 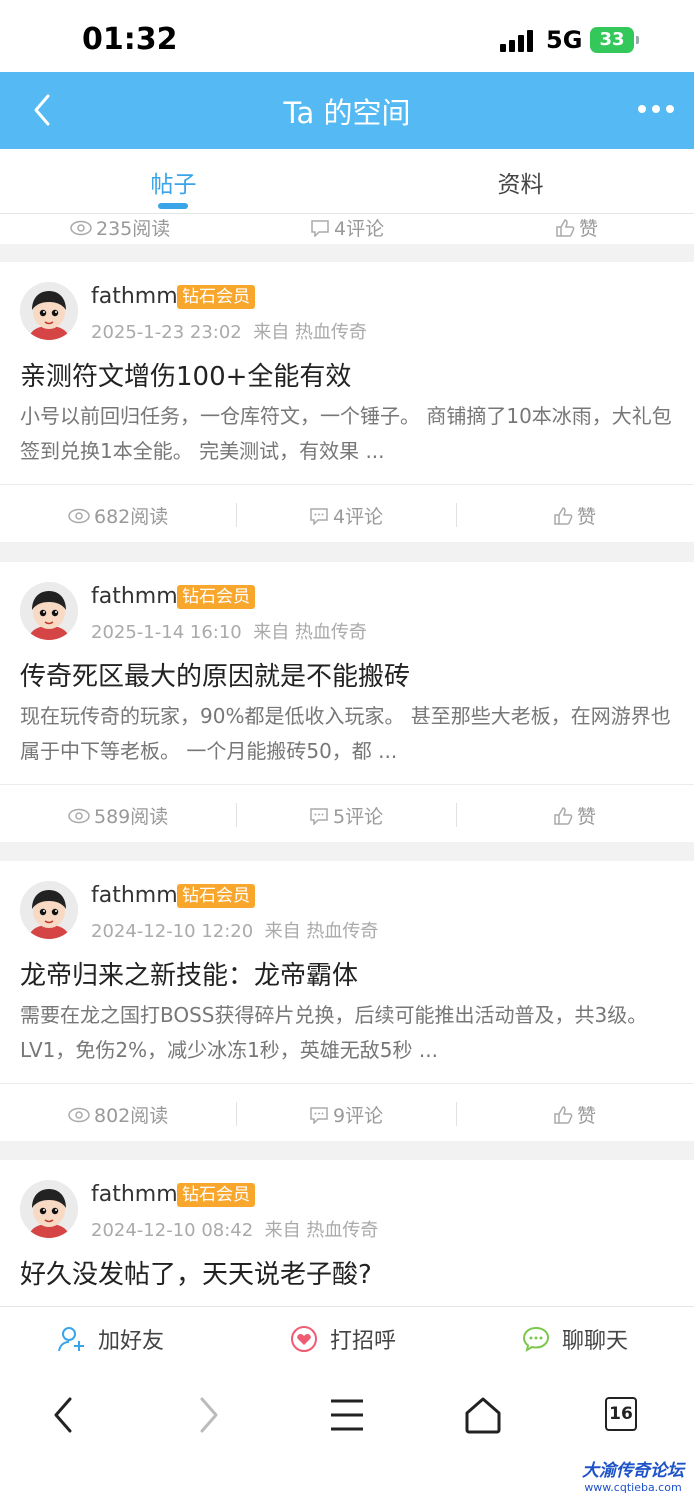 What do you see at coordinates (64, 1415) in the screenshot?
I see `browser-back-icon` at bounding box center [64, 1415].